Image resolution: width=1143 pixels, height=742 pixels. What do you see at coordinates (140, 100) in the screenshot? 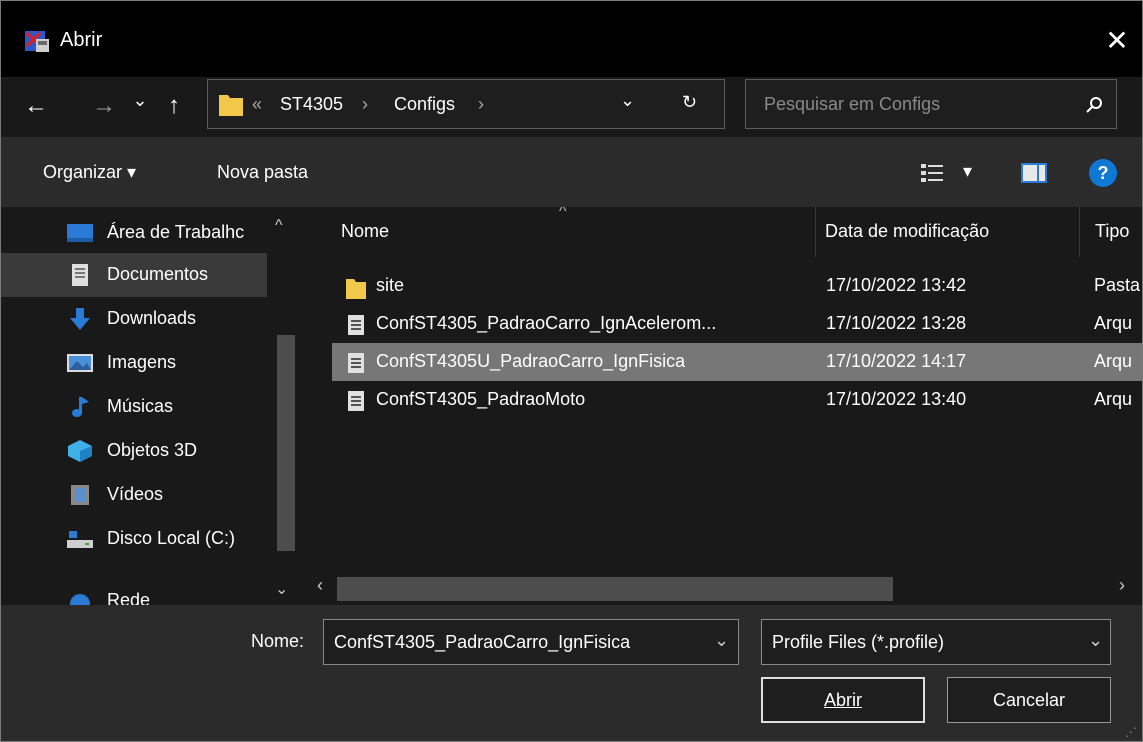
I see `recent-locations-chevron-icon: ⌄` at bounding box center [140, 100].